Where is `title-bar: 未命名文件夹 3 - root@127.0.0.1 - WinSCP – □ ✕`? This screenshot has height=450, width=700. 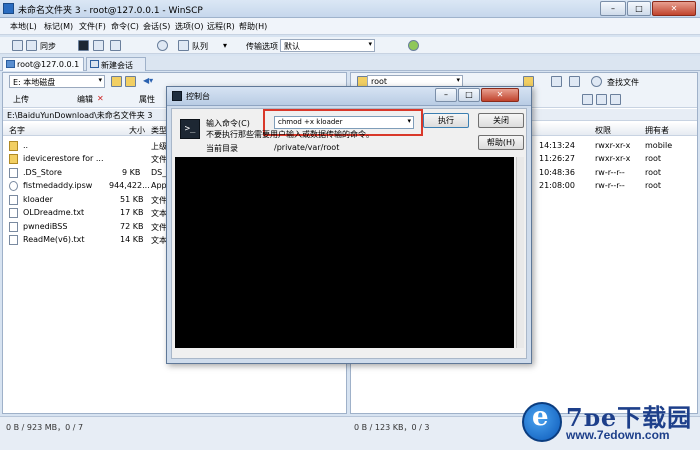
title-bar: 未命名文件夹 3 - root@127.0.0.1 - WinSCP – □ ✕ is located at coordinates (350, 9).